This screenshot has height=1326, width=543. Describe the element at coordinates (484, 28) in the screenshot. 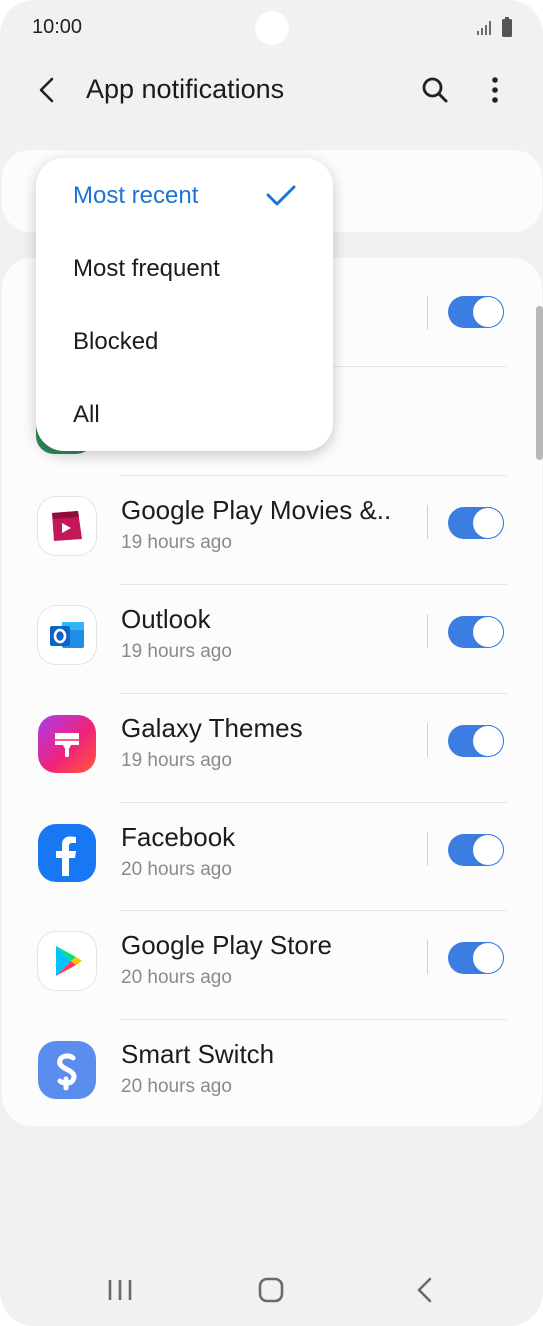

I see `signal-icon` at that location.